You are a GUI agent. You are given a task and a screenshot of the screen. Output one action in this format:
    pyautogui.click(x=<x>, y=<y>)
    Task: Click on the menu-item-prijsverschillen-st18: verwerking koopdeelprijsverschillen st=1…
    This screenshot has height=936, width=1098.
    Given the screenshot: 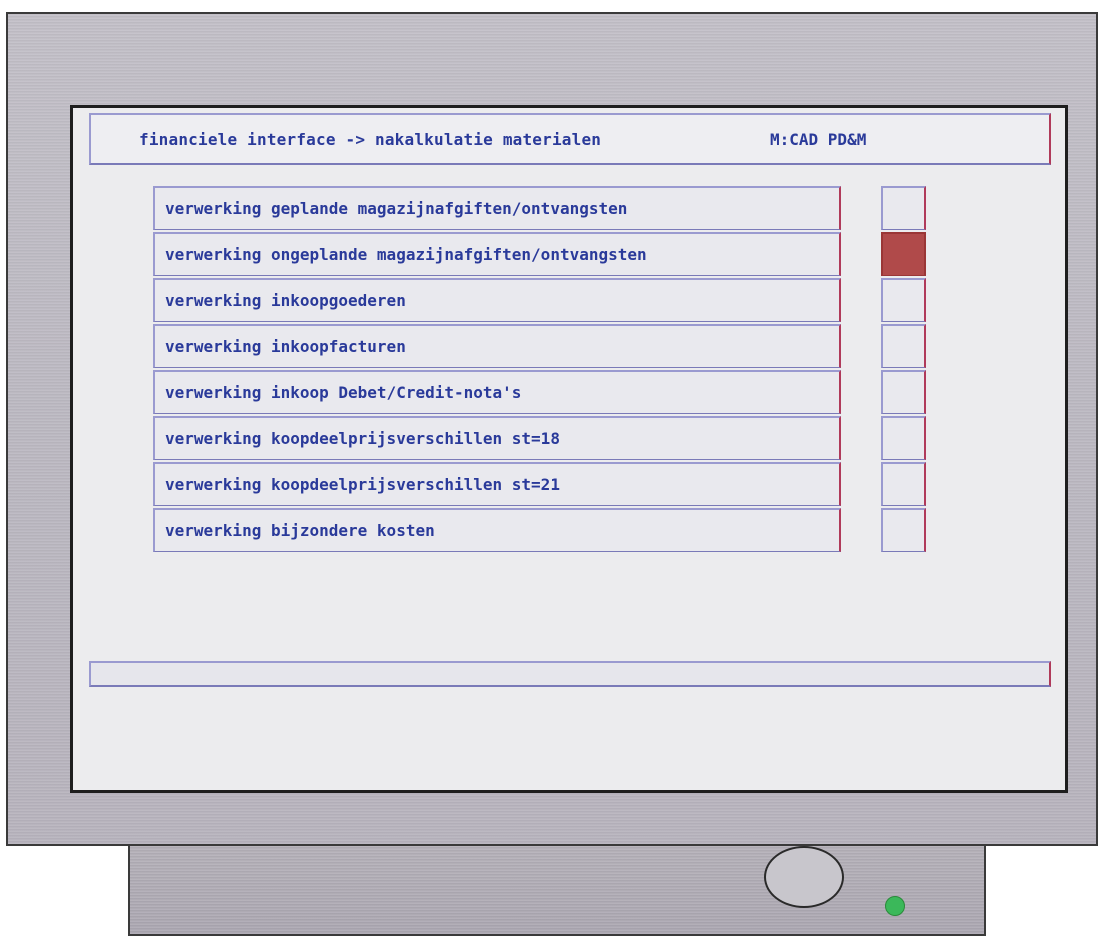 What is the action you would take?
    pyautogui.click(x=497, y=438)
    